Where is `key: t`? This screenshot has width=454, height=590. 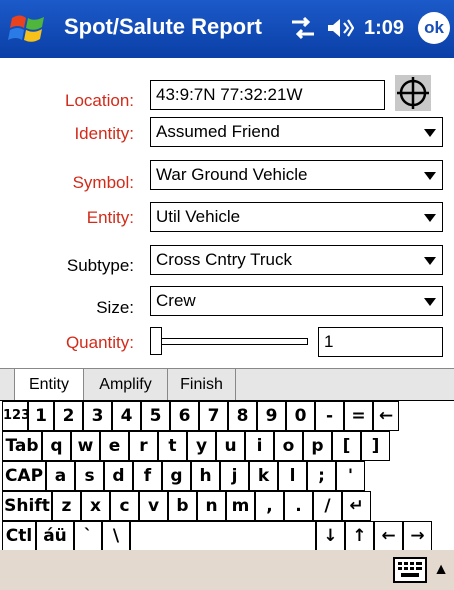
key: t is located at coordinates (172, 446).